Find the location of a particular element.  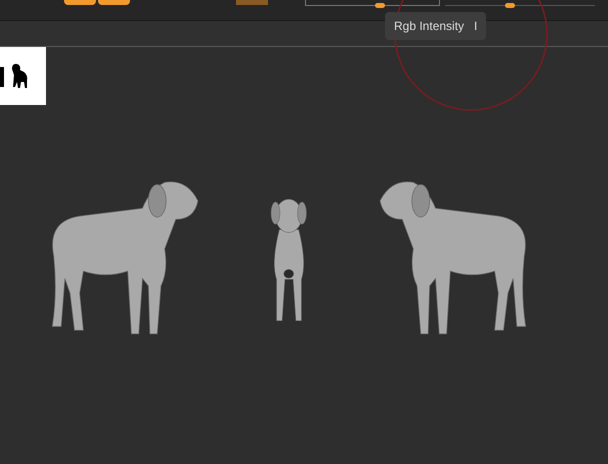

tooltip-label: Rgb Intensity is located at coordinates (429, 26).